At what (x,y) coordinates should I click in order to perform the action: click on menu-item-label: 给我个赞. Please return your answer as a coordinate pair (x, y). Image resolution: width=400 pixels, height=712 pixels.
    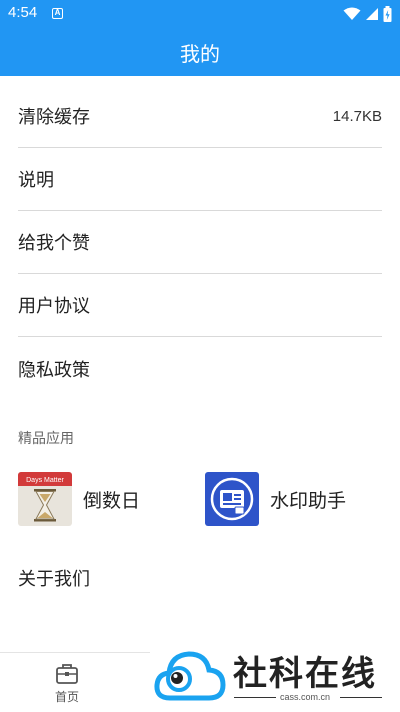
    Looking at the image, I should click on (54, 243).